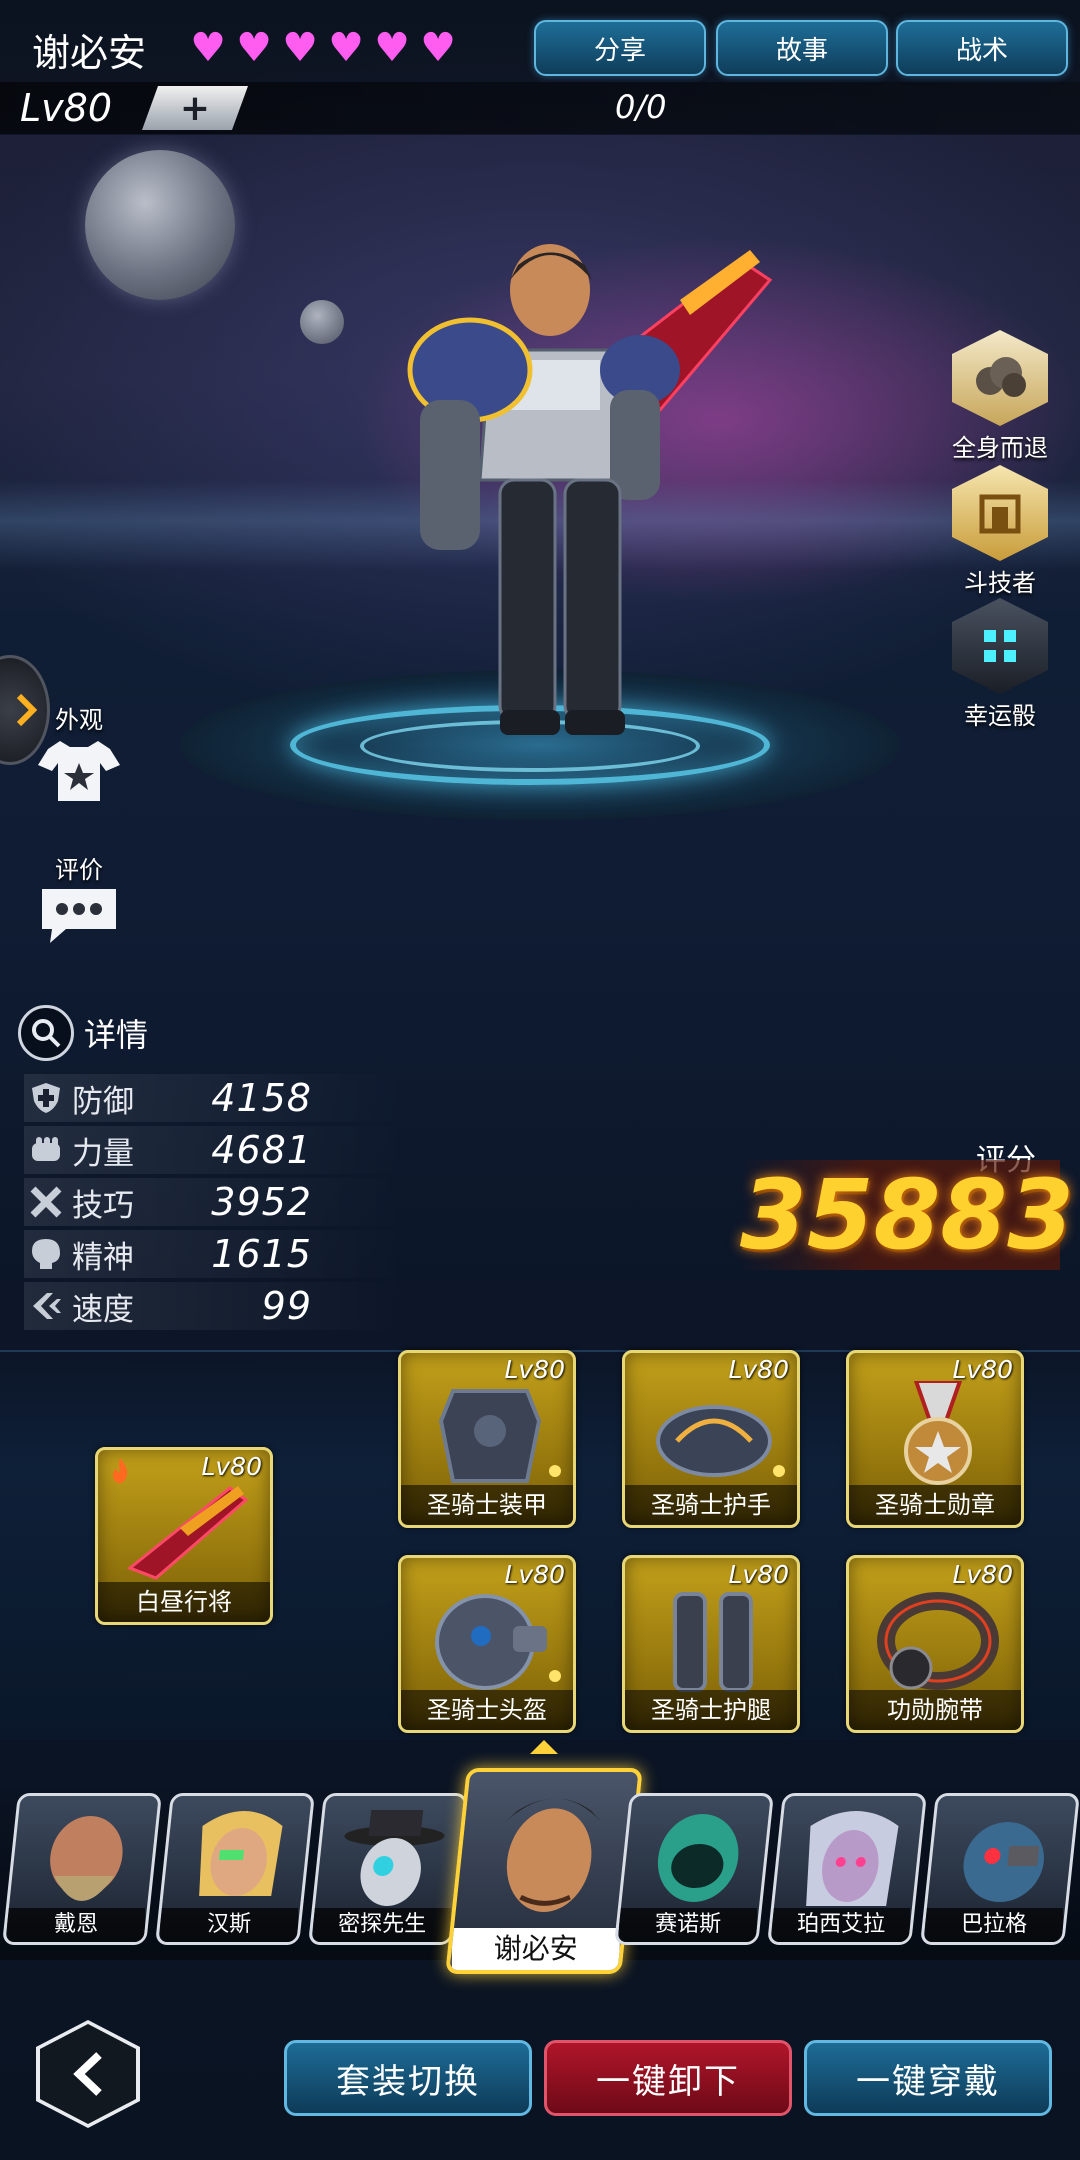 This screenshot has width=1080, height=2160. I want to click on hero-model, so click(590, 489).